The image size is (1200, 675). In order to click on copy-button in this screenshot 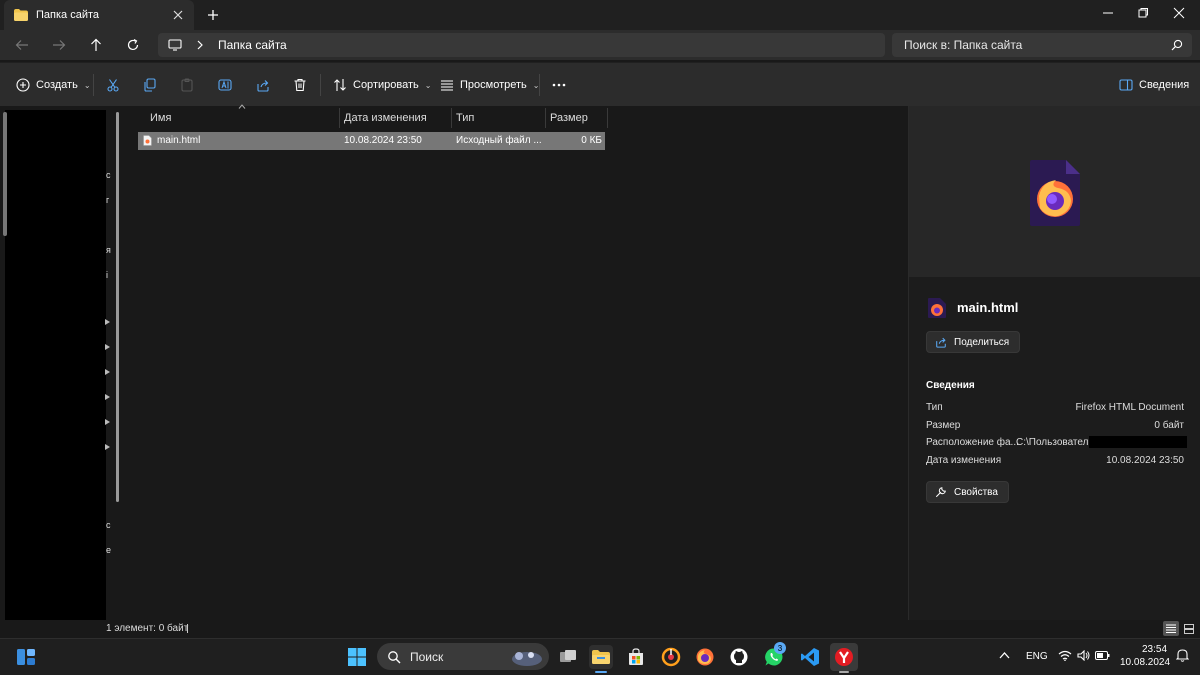, I will do `click(150, 85)`.